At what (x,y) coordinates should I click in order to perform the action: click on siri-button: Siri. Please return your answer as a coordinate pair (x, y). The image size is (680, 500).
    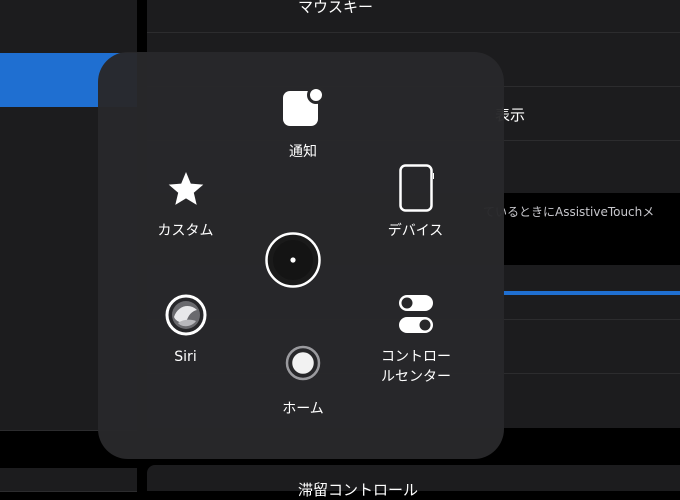
    Looking at the image, I should click on (185, 330).